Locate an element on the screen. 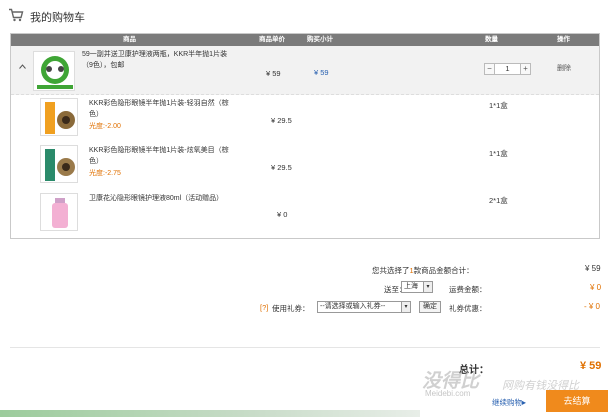 The image size is (610, 417). page-title: 我的购物车 is located at coordinates (57, 18).